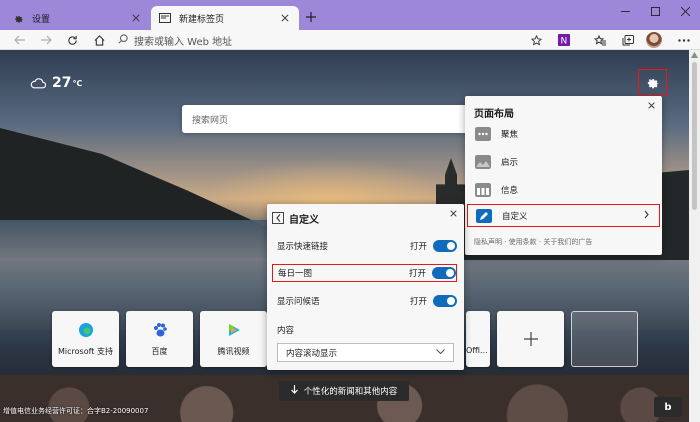 The image size is (700, 422). Describe the element at coordinates (694, 136) in the screenshot. I see `scrollbar-thumb` at that location.